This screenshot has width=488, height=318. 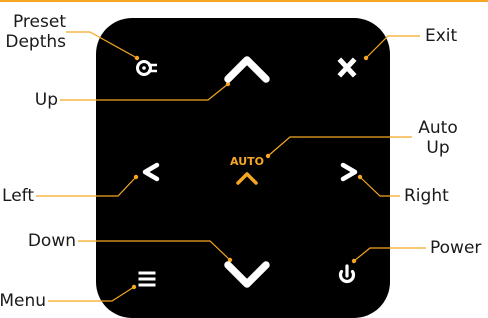 I want to click on label-auto-up: Auto Up, so click(x=438, y=138).